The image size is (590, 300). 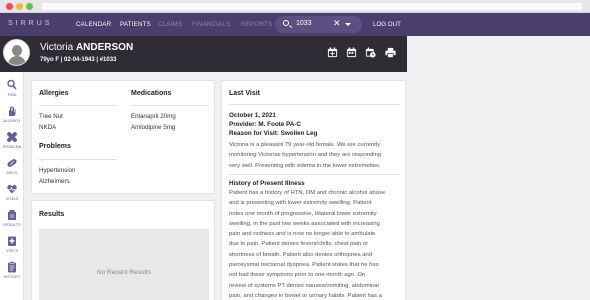 I want to click on sidebar-item-allergy: ALLERGY, so click(x=12, y=115).